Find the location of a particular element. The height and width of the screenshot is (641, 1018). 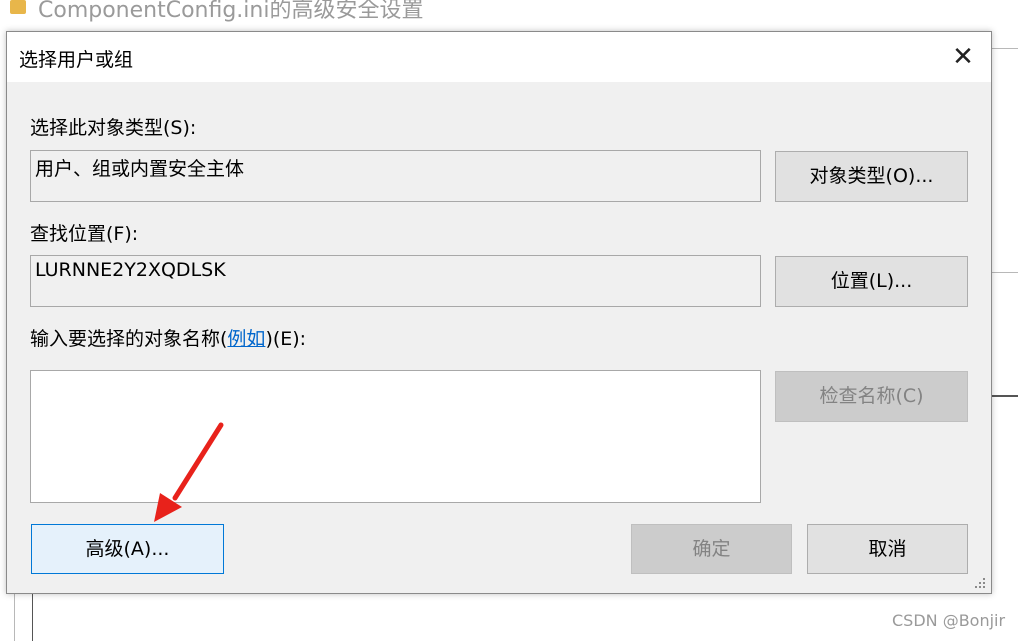

background-window-frame is located at coordinates (1004, 335).